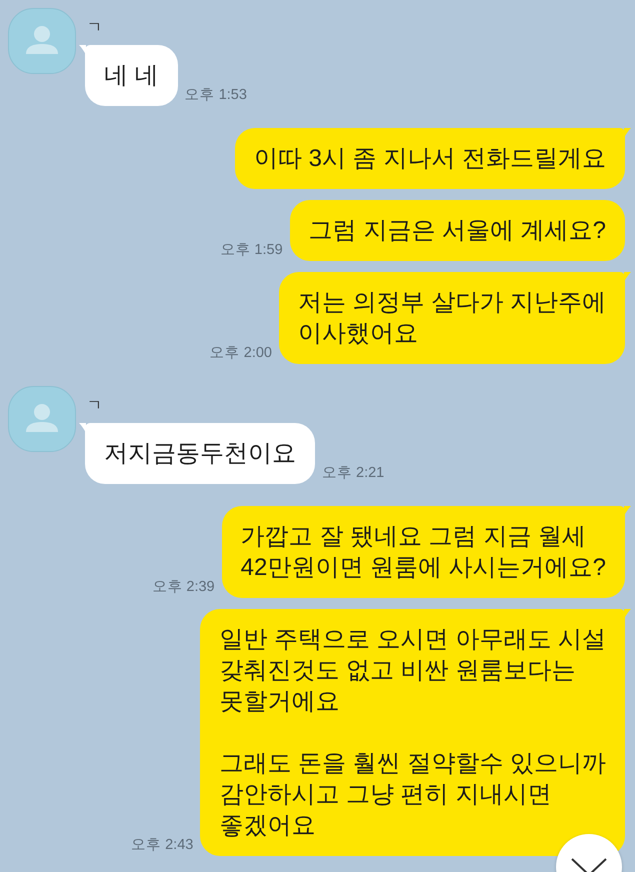 This screenshot has height=872, width=635. I want to click on message-time: 오후 1:59, so click(251, 250).